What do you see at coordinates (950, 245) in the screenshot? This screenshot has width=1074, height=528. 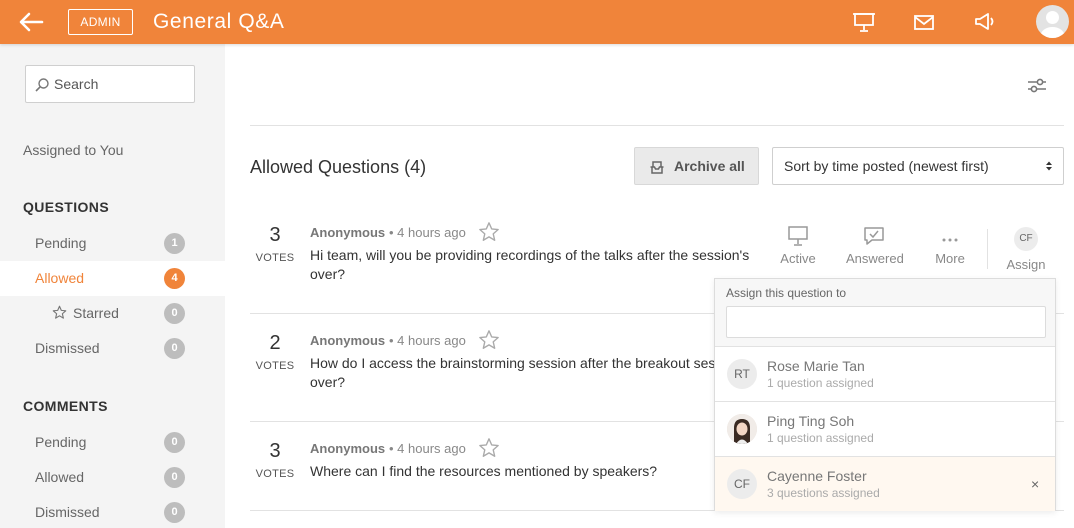 I see `more-button: More` at bounding box center [950, 245].